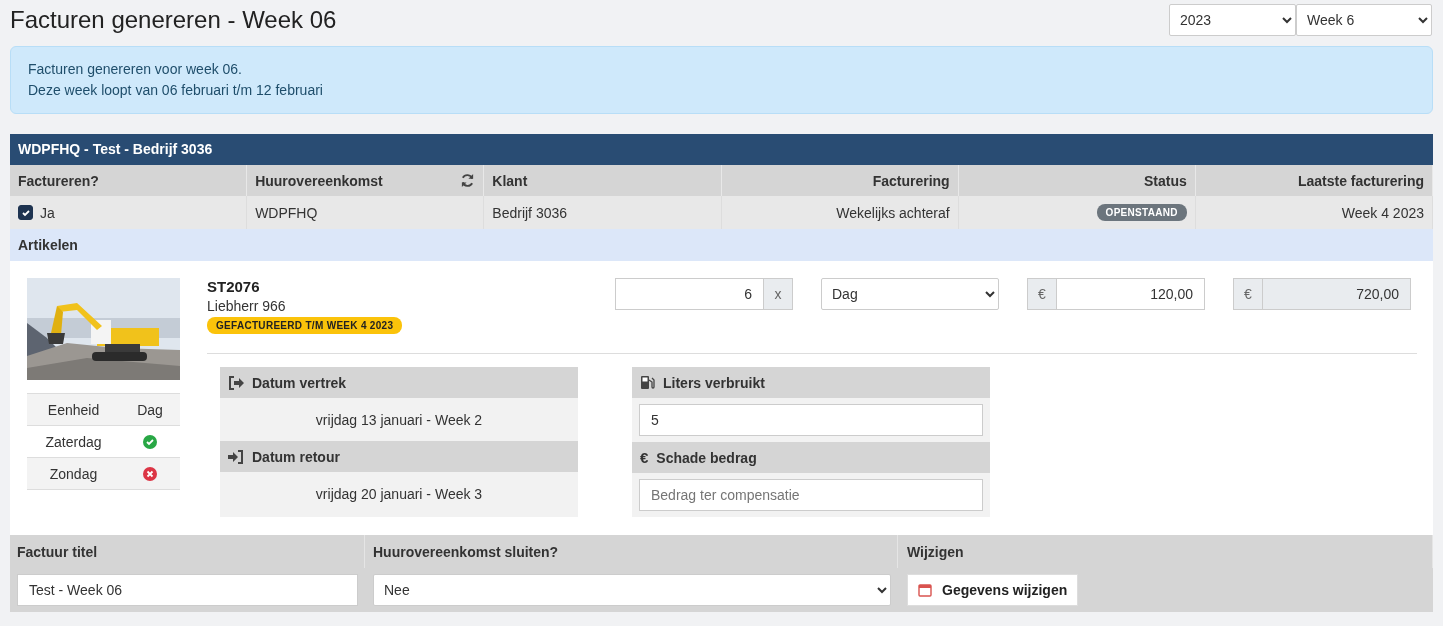 This screenshot has height=626, width=1443. Describe the element at coordinates (399, 419) in the screenshot. I see `date-value: vrijdag 13 januari - Week 2` at that location.